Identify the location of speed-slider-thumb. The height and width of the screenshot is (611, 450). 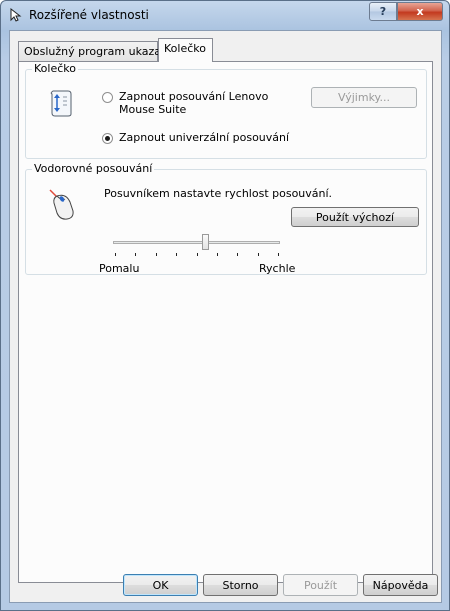
(205, 242).